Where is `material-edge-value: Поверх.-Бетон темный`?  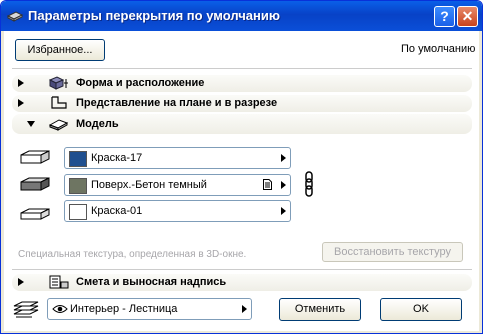
material-edge-value: Поверх.-Бетон темный is located at coordinates (149, 185).